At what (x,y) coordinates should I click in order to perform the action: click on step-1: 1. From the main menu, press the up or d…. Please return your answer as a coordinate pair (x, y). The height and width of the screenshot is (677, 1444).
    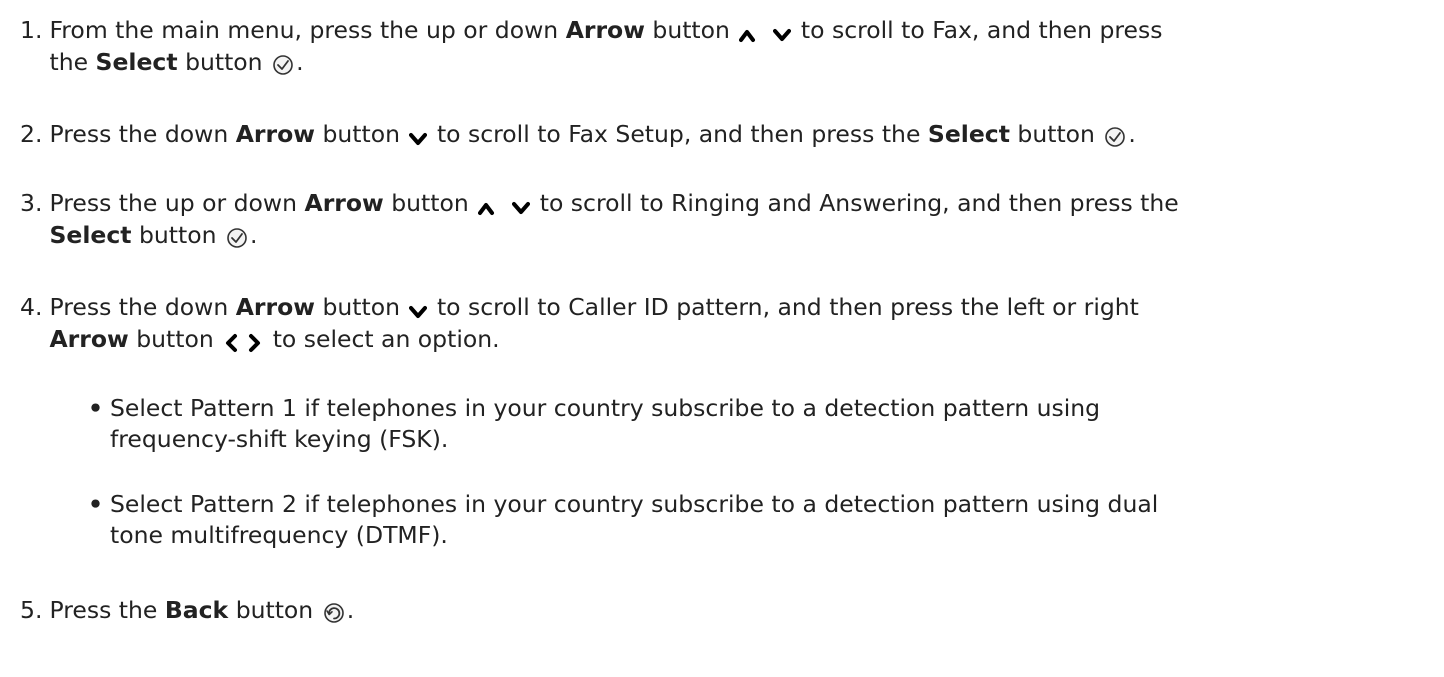
    Looking at the image, I should click on (591, 46).